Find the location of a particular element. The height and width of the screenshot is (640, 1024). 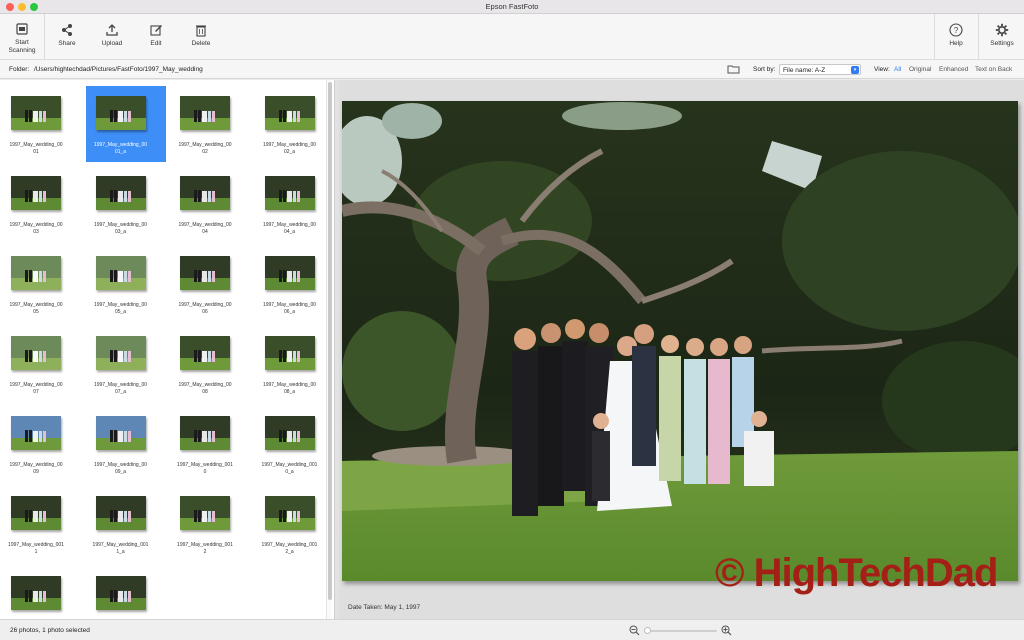

share-button: Share is located at coordinates (67, 37).